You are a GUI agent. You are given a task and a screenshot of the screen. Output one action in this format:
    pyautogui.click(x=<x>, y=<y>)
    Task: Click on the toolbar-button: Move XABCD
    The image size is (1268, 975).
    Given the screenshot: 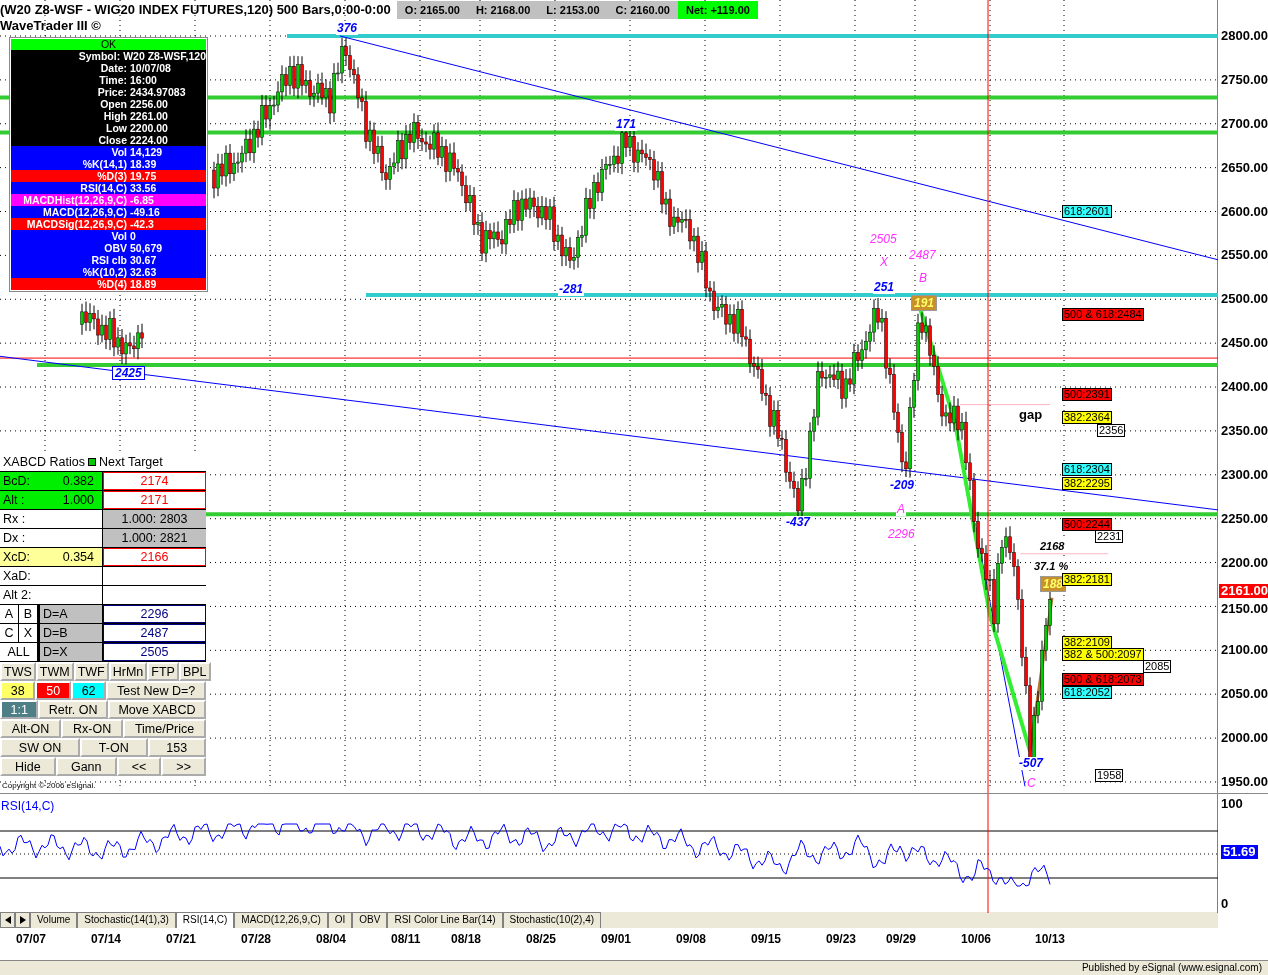 What is the action you would take?
    pyautogui.click(x=156, y=709)
    